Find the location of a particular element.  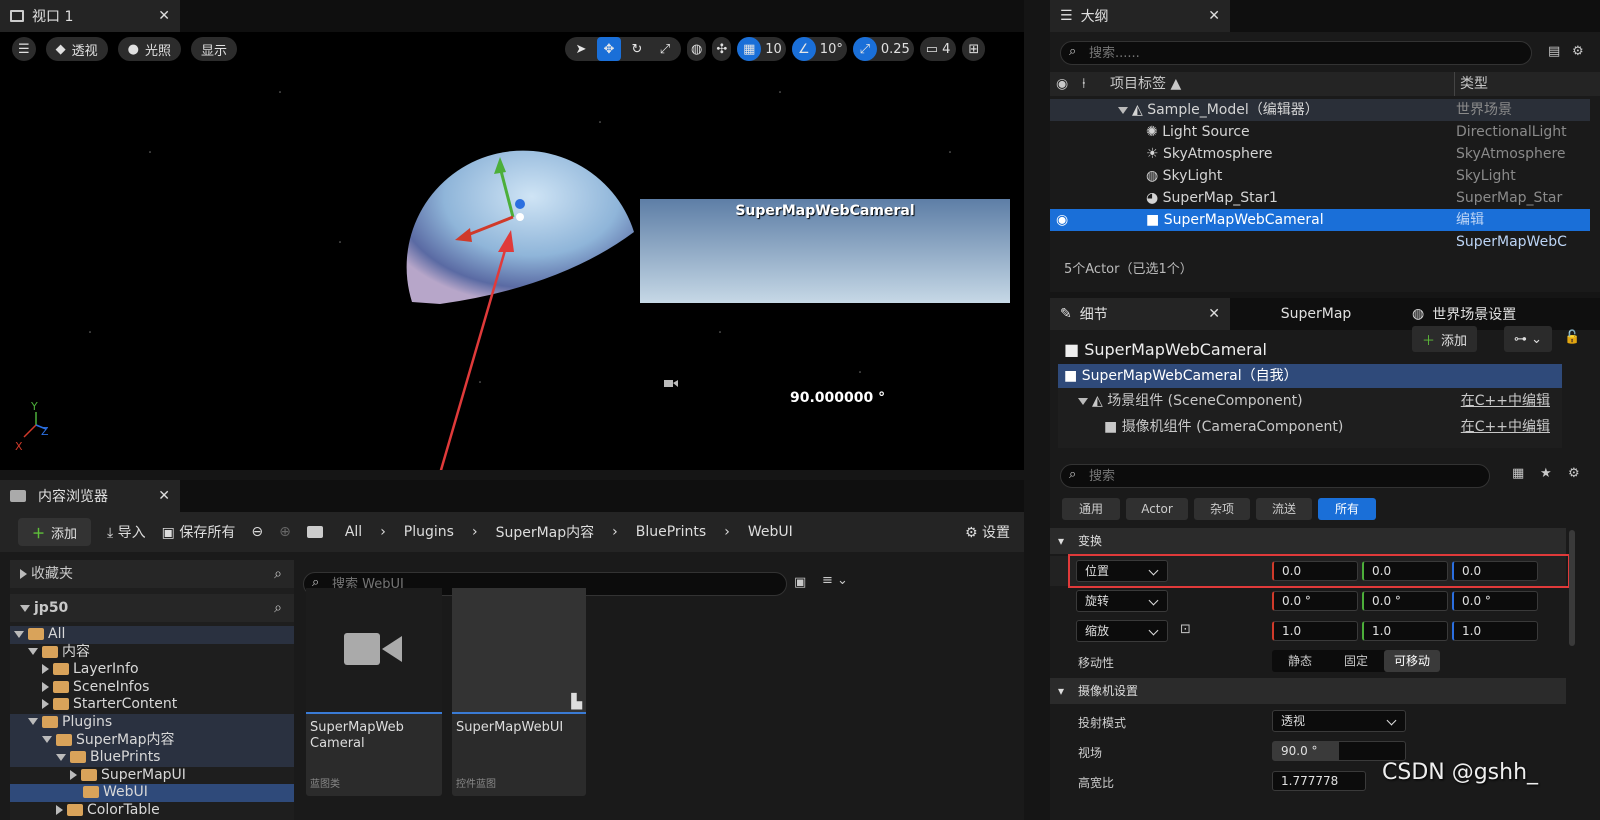

save-all-button: ▣ 保存所有 is located at coordinates (199, 532).